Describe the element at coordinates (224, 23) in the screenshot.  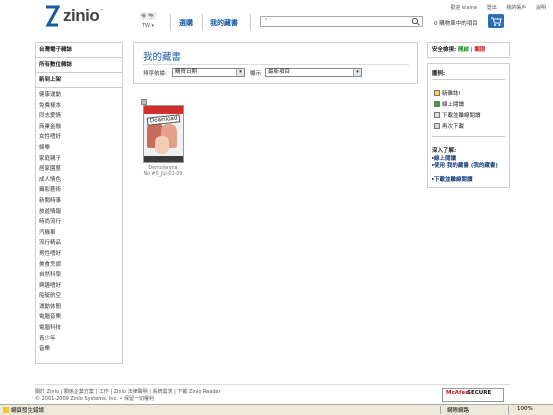
I see `nav-my-library: 我的藏書` at that location.